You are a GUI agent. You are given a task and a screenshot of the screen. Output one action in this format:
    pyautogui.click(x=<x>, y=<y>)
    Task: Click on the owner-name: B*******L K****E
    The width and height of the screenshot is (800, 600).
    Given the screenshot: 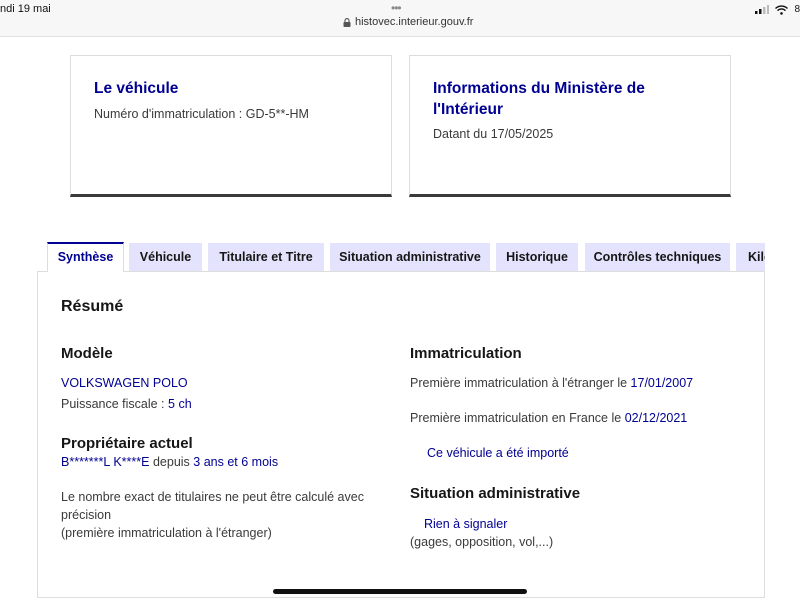 What is the action you would take?
    pyautogui.click(x=105, y=462)
    